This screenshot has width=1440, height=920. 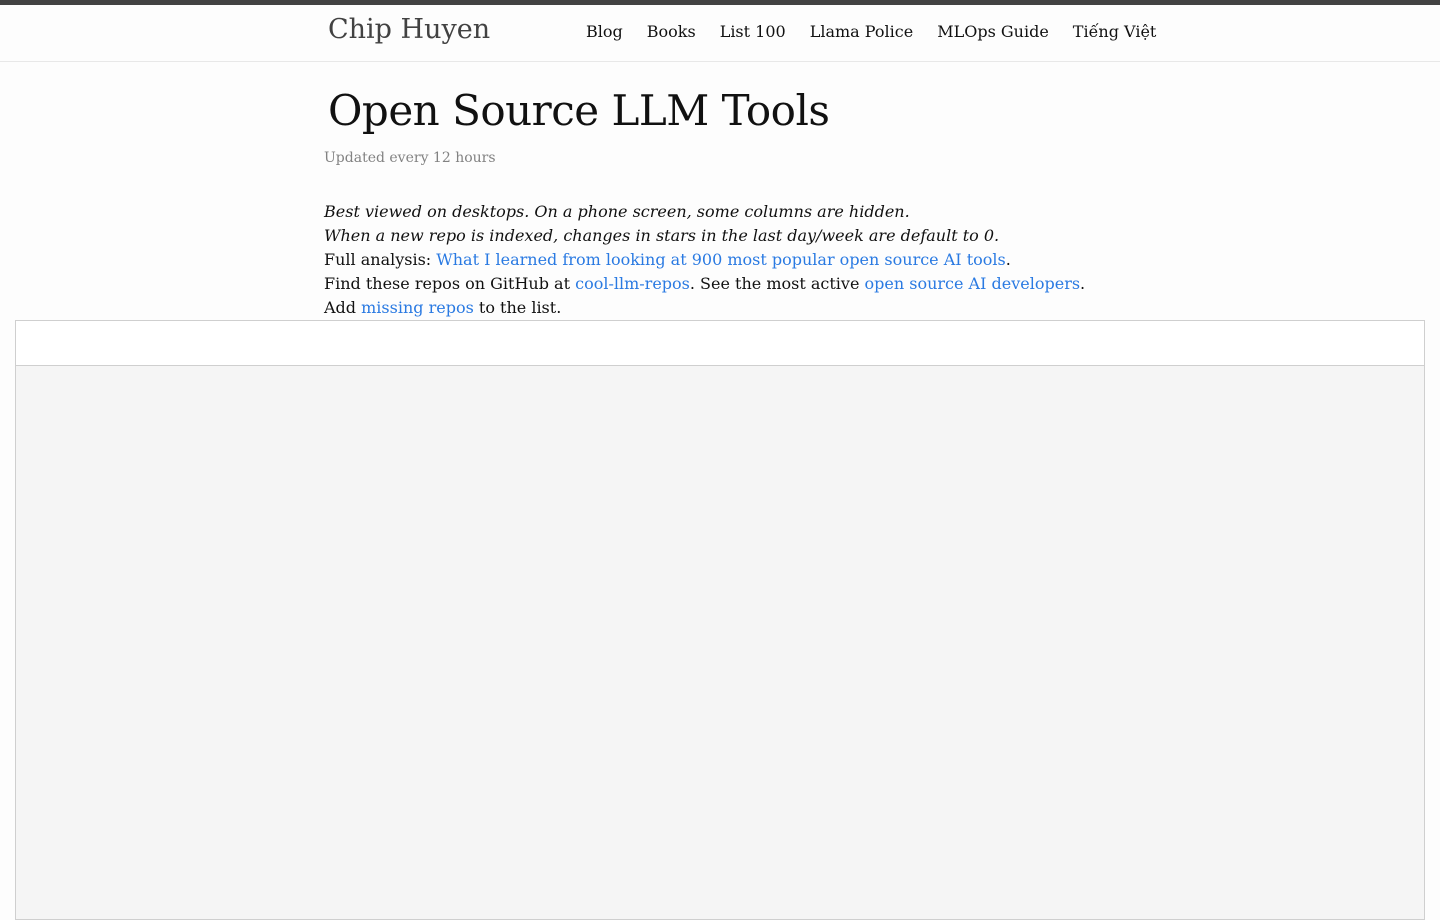 What do you see at coordinates (777, 283) in the screenshot?
I see `github-middle: . See the most active` at bounding box center [777, 283].